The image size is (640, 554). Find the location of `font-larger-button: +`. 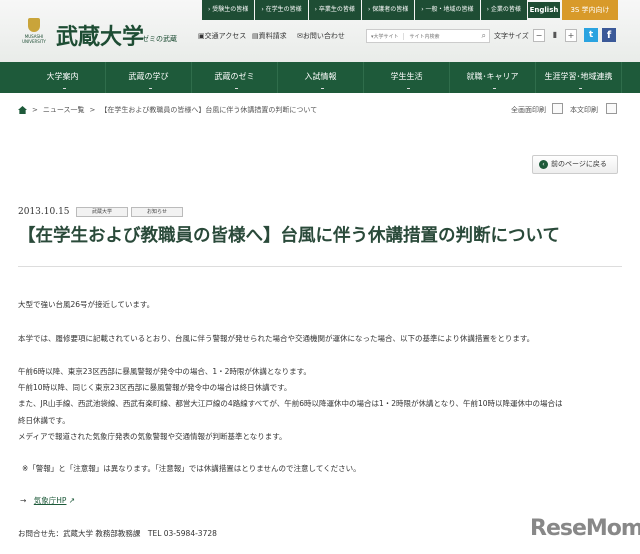

font-larger-button: + is located at coordinates (571, 35).